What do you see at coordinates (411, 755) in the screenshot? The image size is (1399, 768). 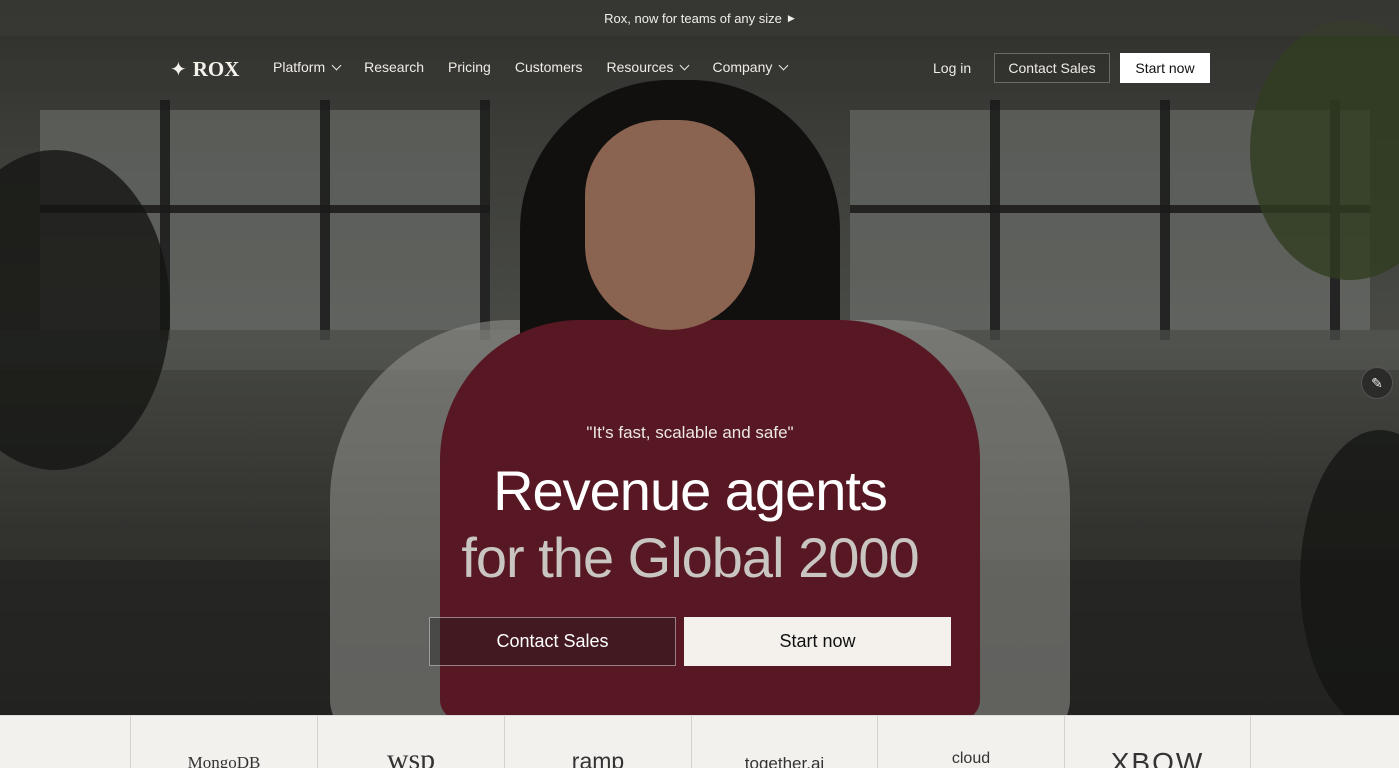 I see `logo-text: wsp` at bounding box center [411, 755].